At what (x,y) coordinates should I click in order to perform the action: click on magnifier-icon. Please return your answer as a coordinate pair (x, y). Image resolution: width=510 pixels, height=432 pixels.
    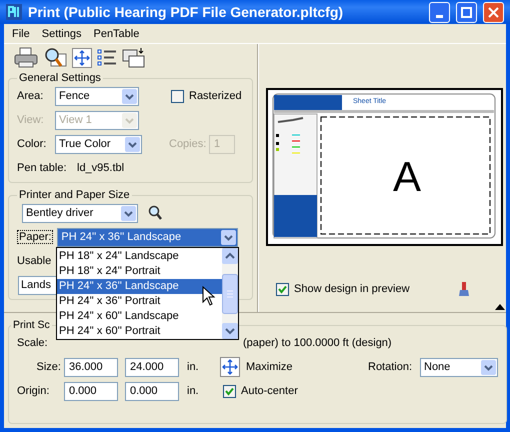
    Looking at the image, I should click on (55, 58).